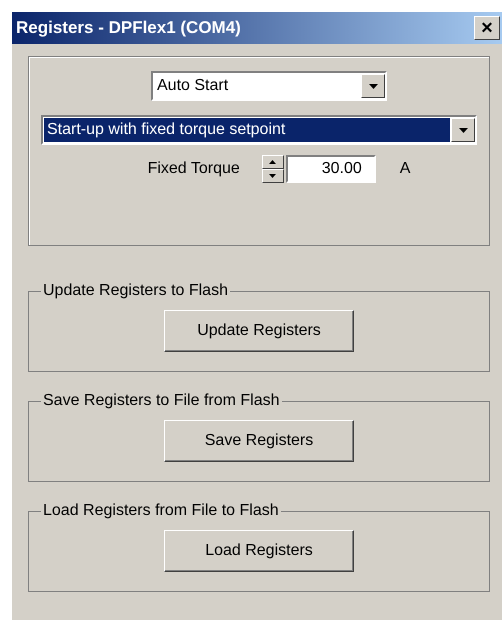  I want to click on fixed-torque-input: 30.00, so click(331, 169).